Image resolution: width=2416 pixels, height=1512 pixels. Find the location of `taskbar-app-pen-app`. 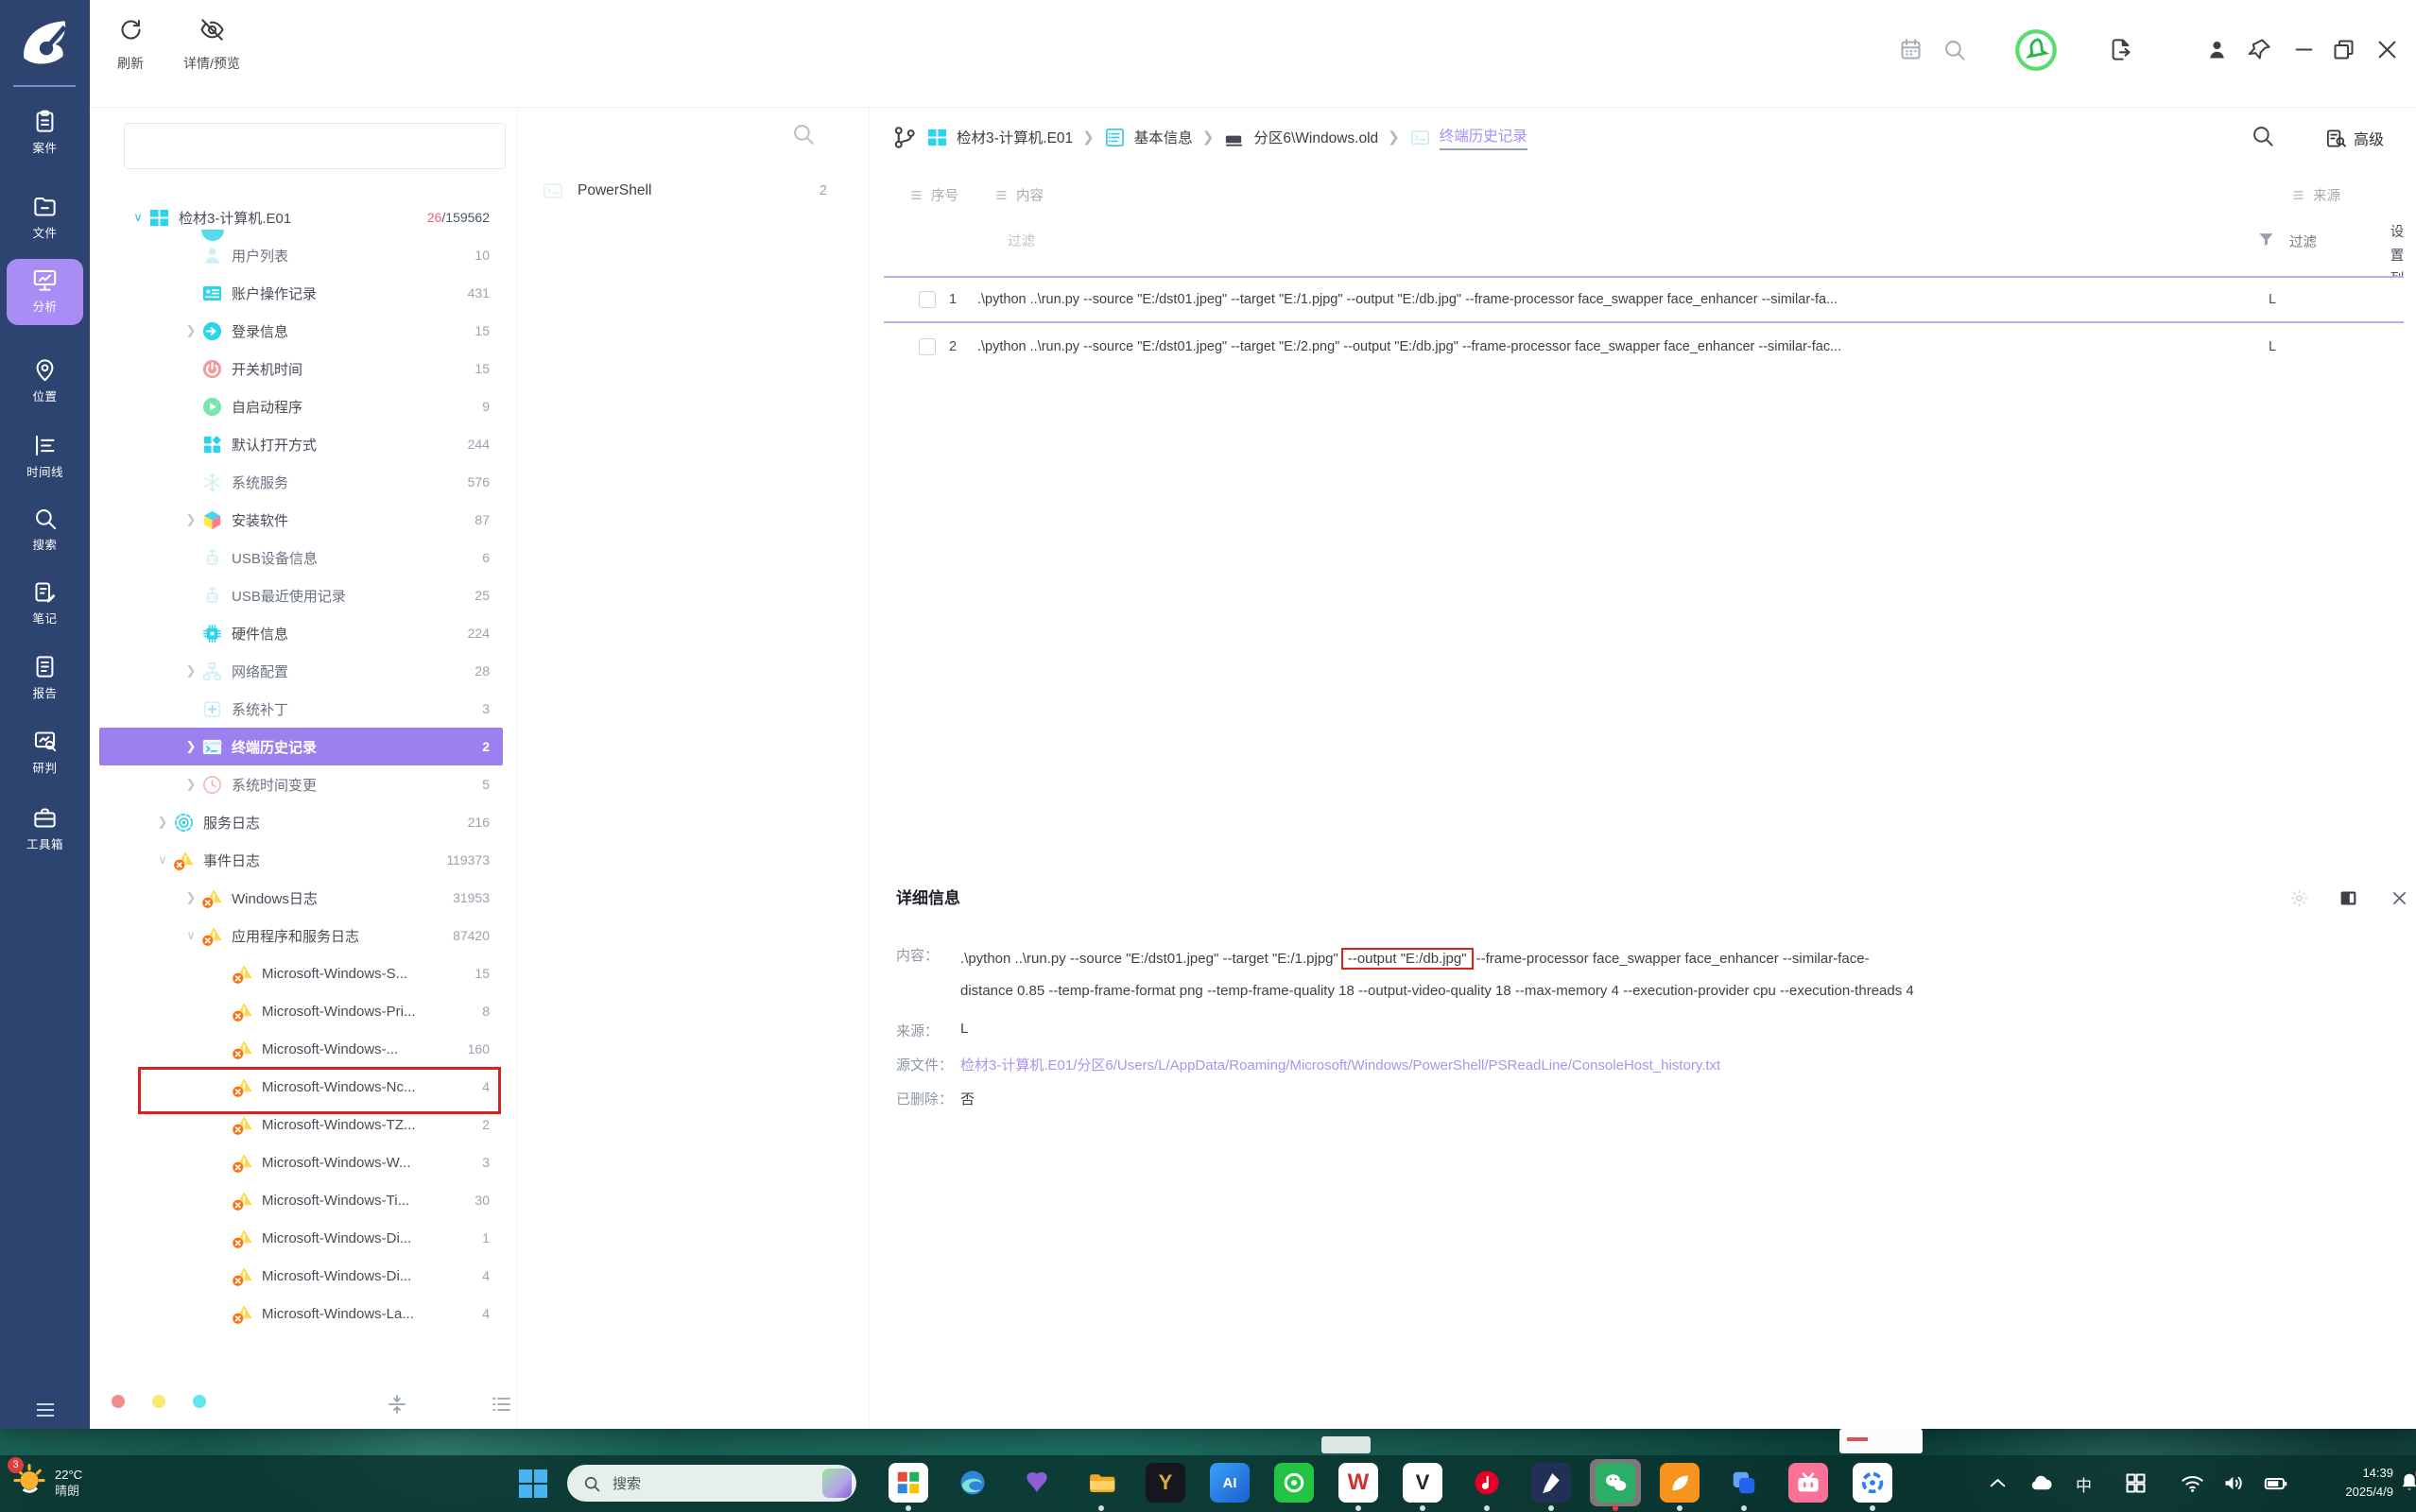

taskbar-app-pen-app is located at coordinates (1551, 1483).